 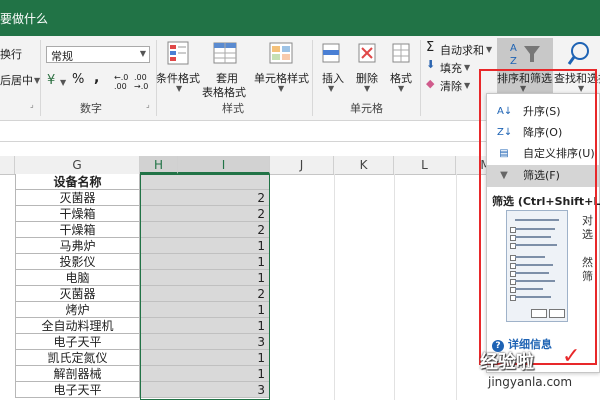 What do you see at coordinates (430, 47) in the screenshot?
I see `autosum-icon: Σ` at bounding box center [430, 47].